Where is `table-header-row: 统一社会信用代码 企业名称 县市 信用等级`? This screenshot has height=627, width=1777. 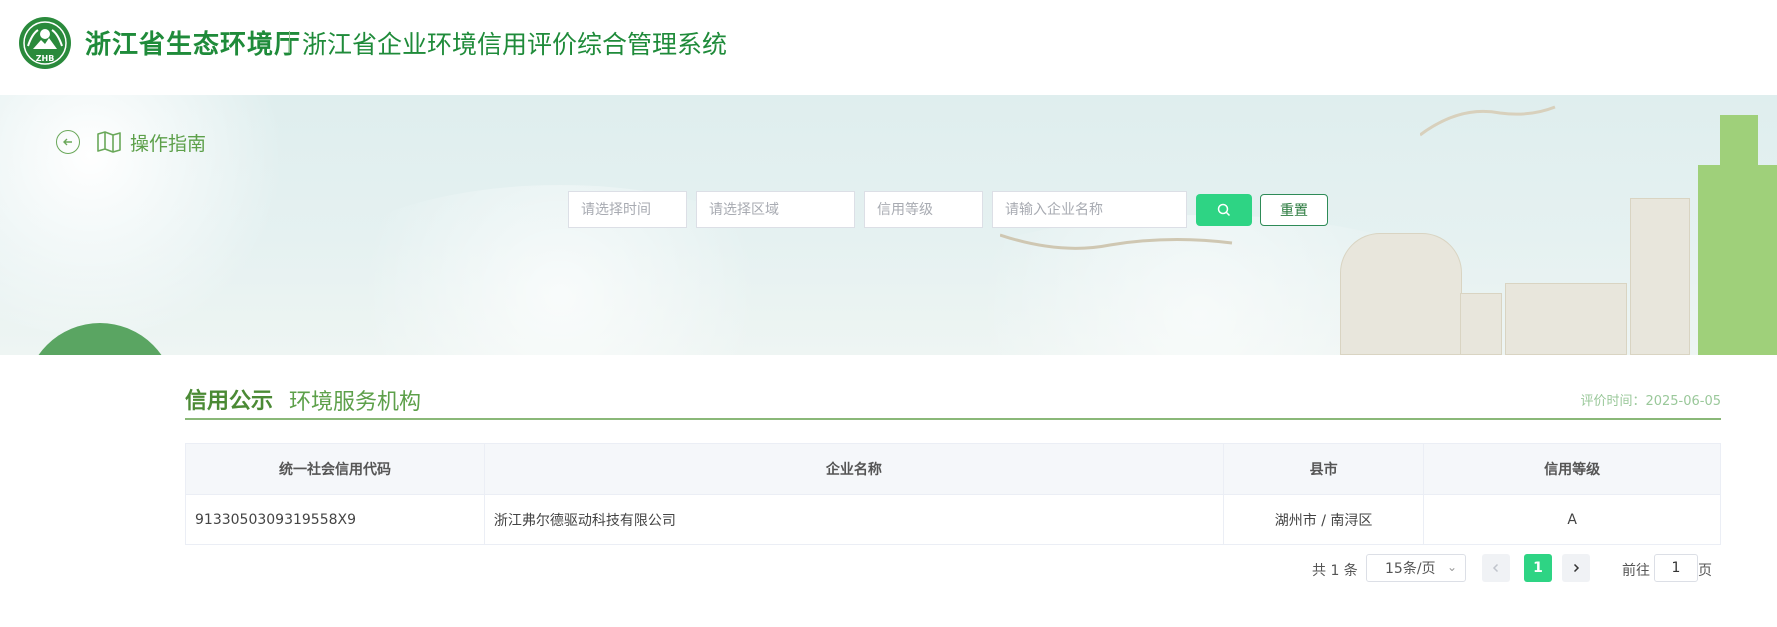 table-header-row: 统一社会信用代码 企业名称 县市 信用等级 is located at coordinates (953, 469).